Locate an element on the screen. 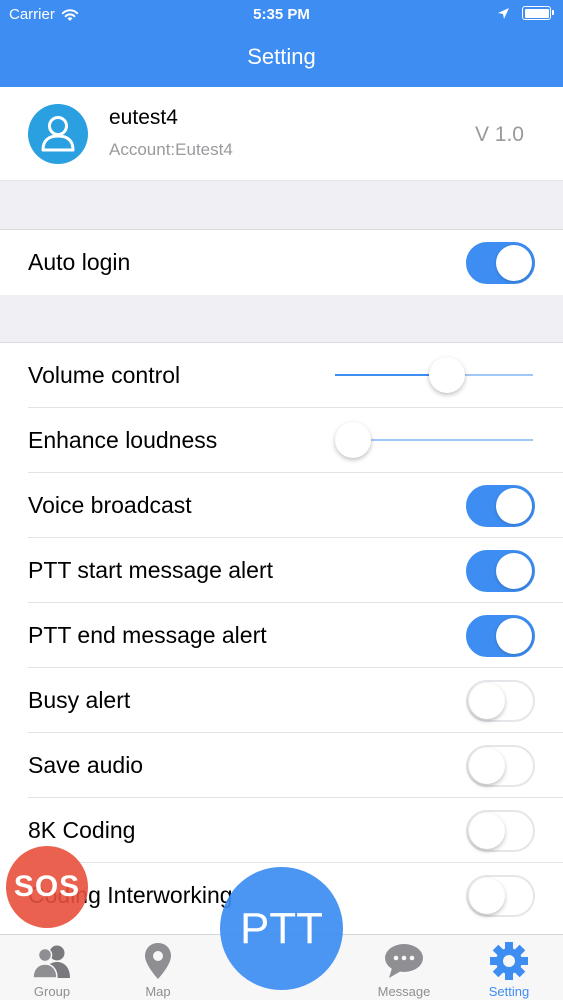 Image resolution: width=563 pixels, height=1000 pixels. setting-row-loudness: Enhance loudness is located at coordinates (281, 440).